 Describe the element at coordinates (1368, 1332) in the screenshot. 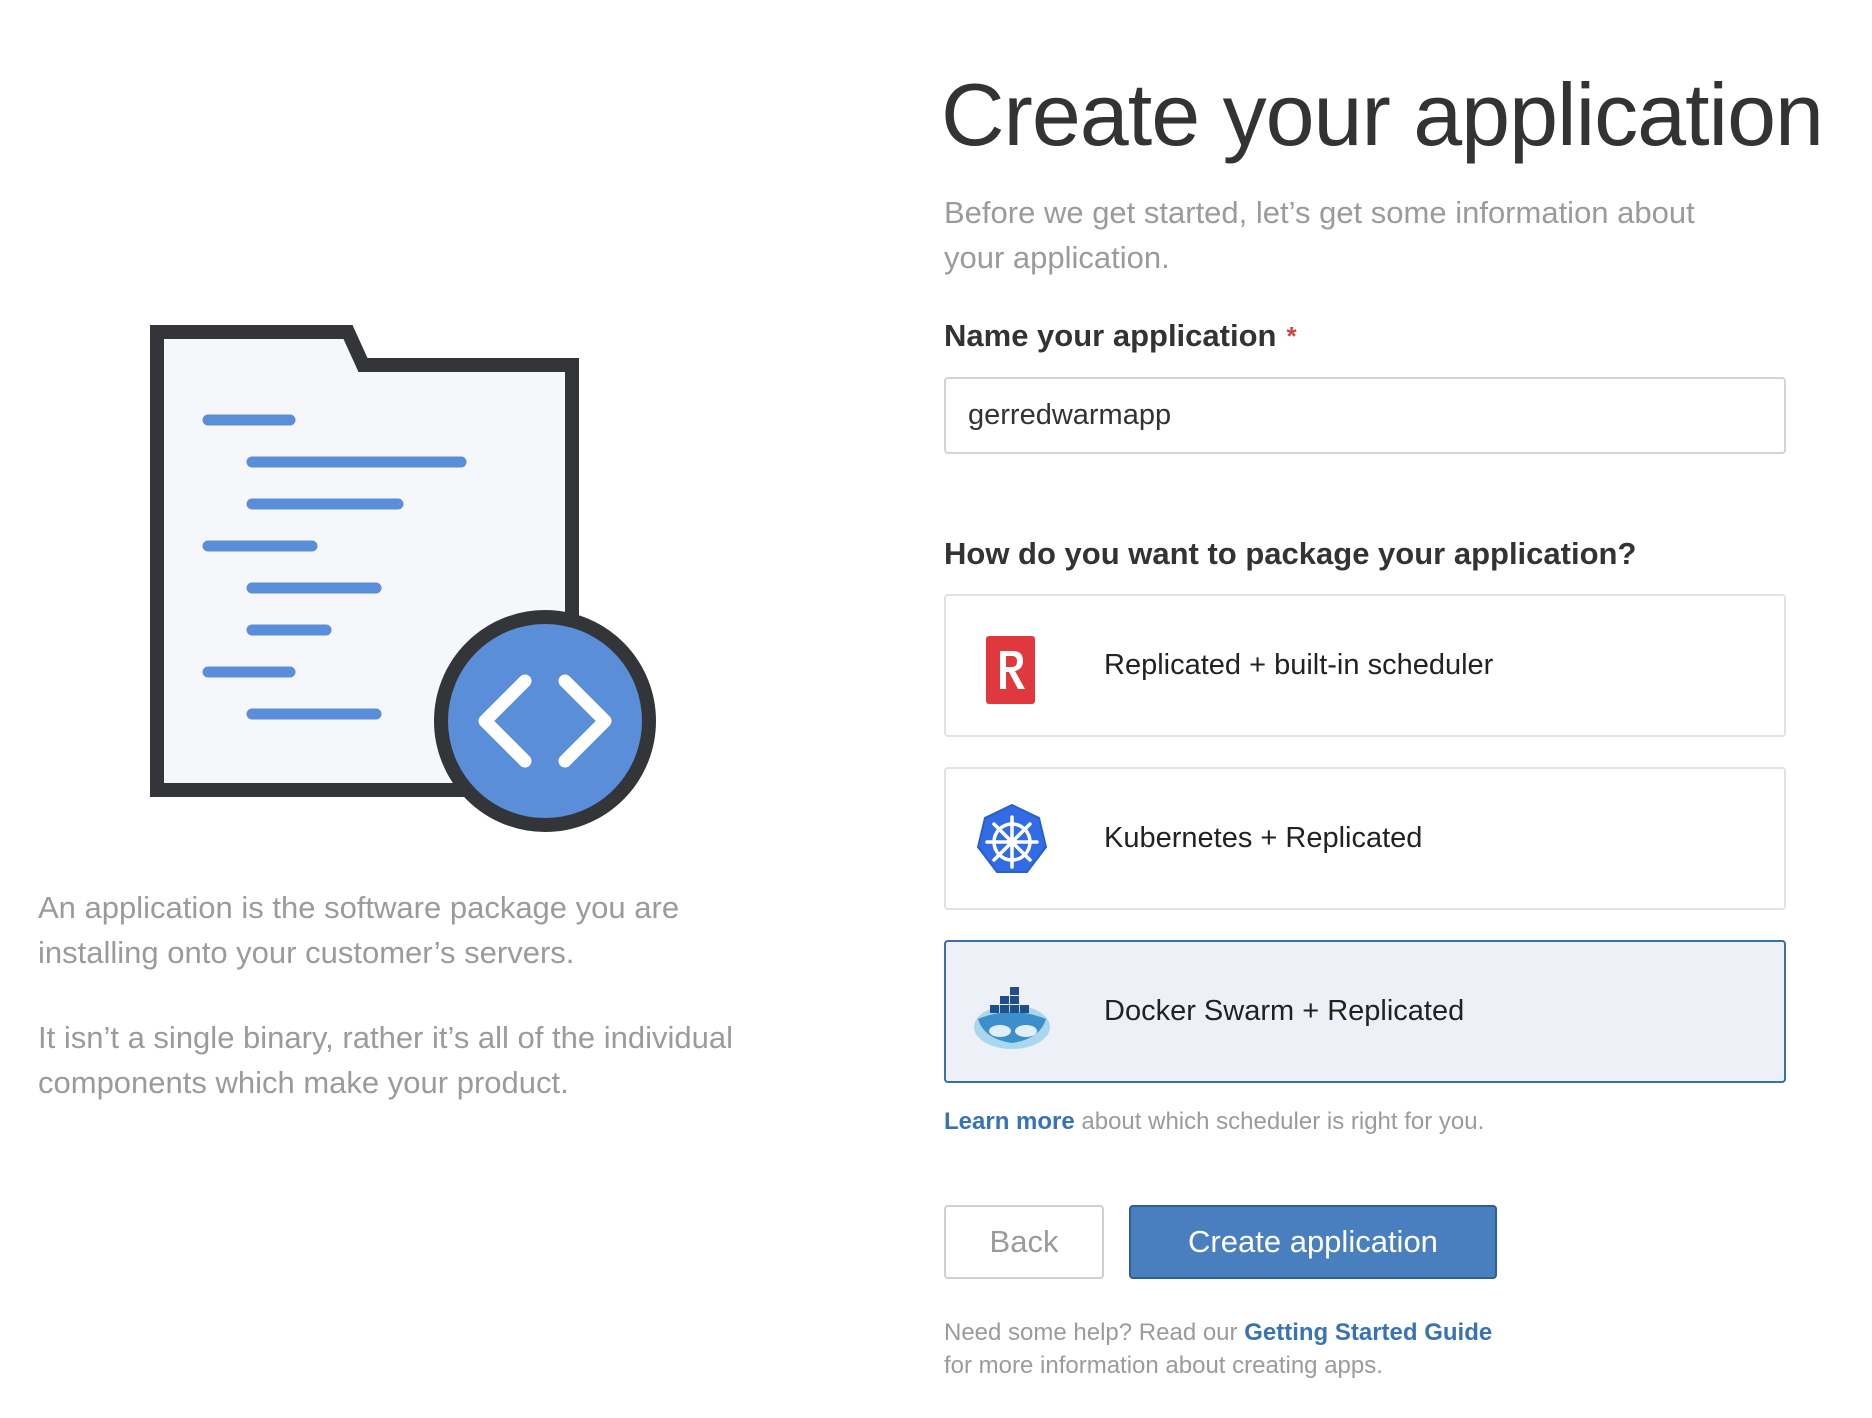

I see `getting-started-guide-link: Getting Started Guide` at that location.